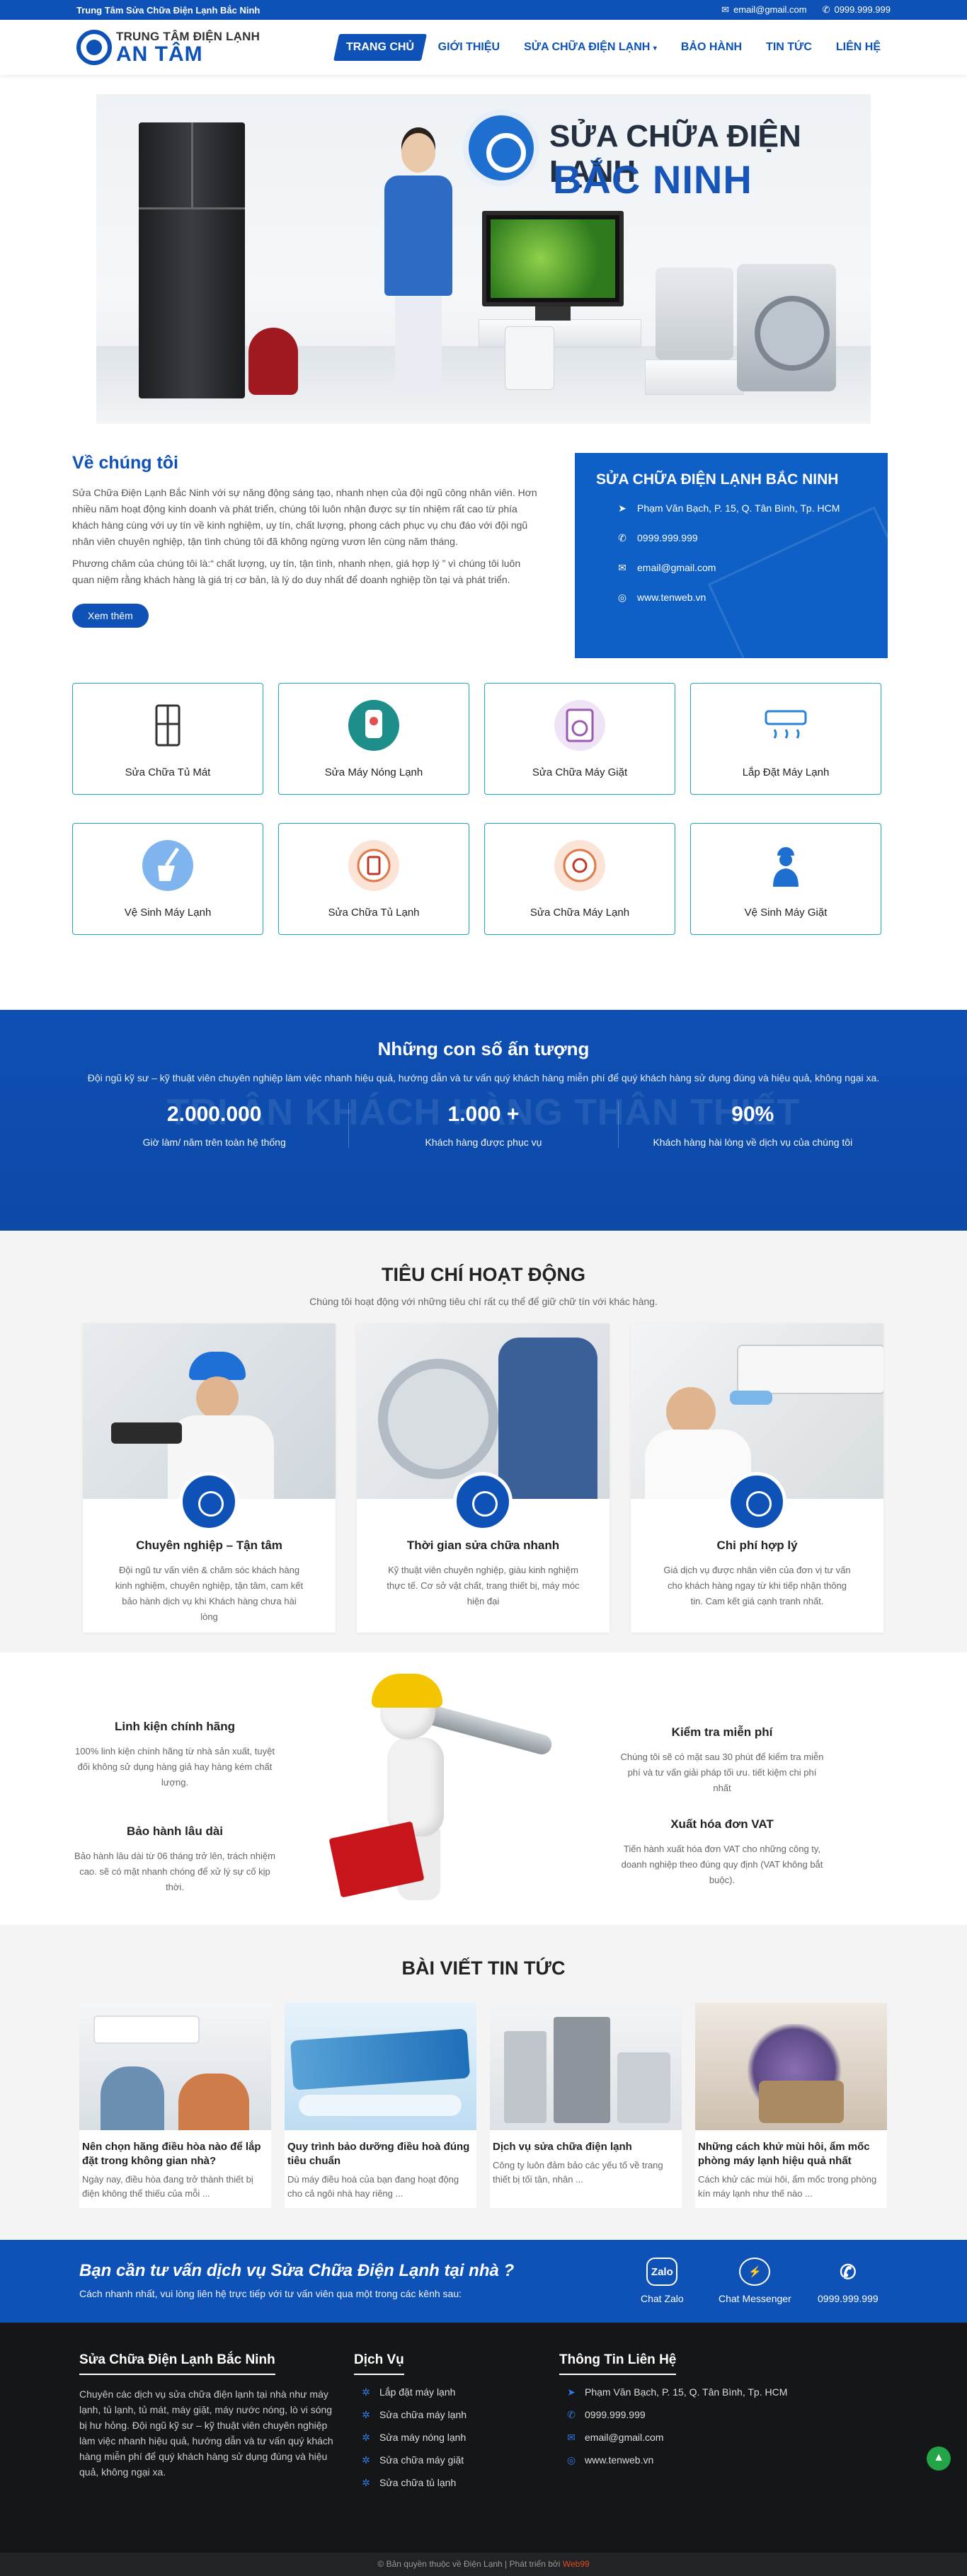  What do you see at coordinates (576, 2564) in the screenshot?
I see `developer-link: Web99` at bounding box center [576, 2564].